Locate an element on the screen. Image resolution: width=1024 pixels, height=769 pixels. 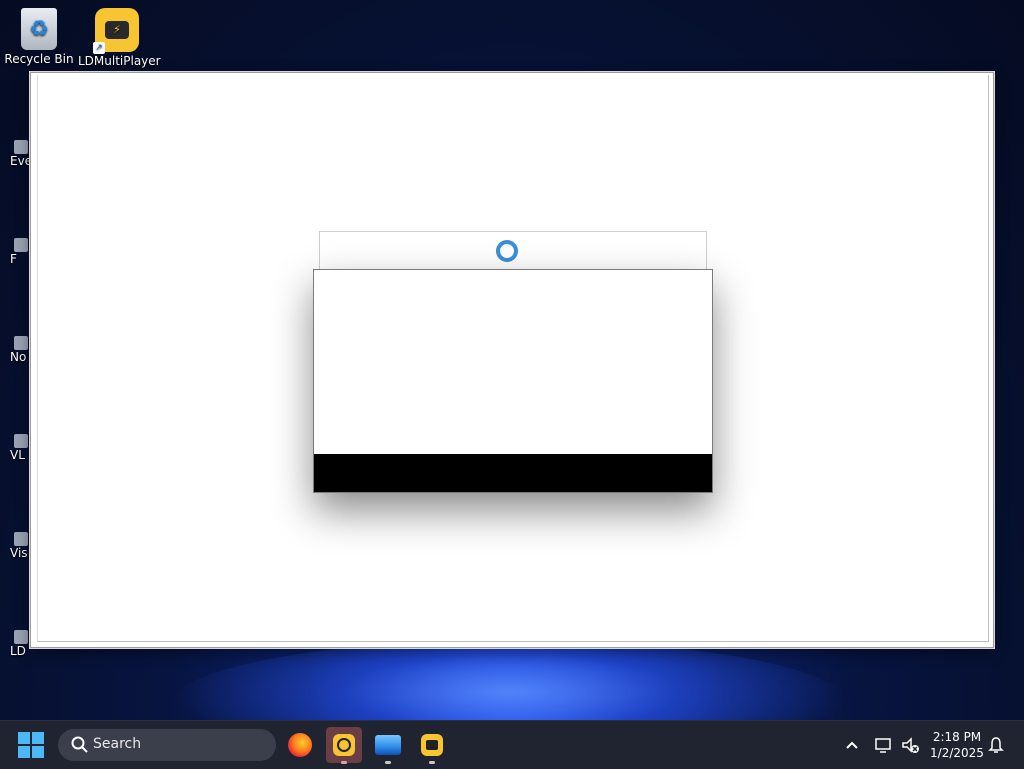
start-button is located at coordinates (32, 745).